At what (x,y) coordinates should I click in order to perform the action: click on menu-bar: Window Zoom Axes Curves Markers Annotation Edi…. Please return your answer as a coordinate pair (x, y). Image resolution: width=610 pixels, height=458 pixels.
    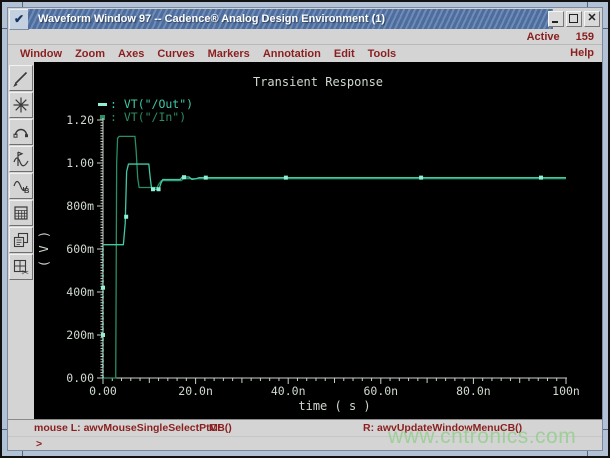
    Looking at the image, I should click on (305, 53).